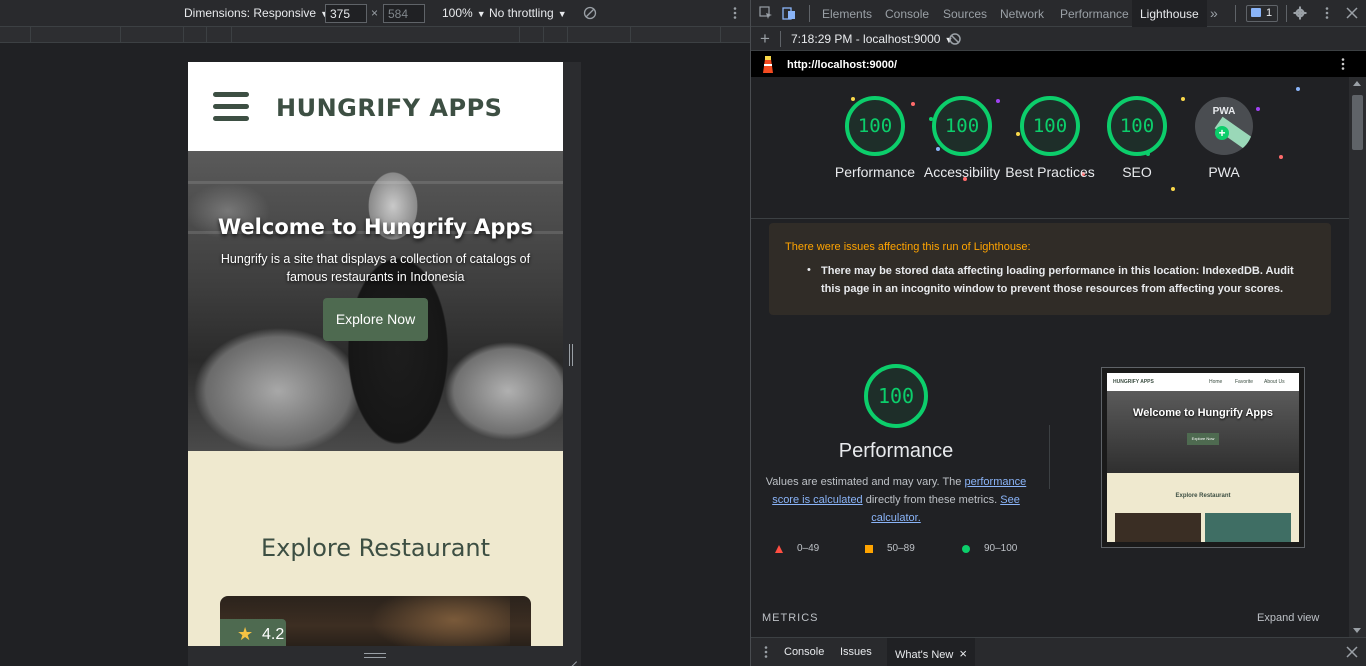 The height and width of the screenshot is (666, 1366). What do you see at coordinates (1133, 382) in the screenshot?
I see `thumbnail-brand: HUNGRIFY APPS` at bounding box center [1133, 382].